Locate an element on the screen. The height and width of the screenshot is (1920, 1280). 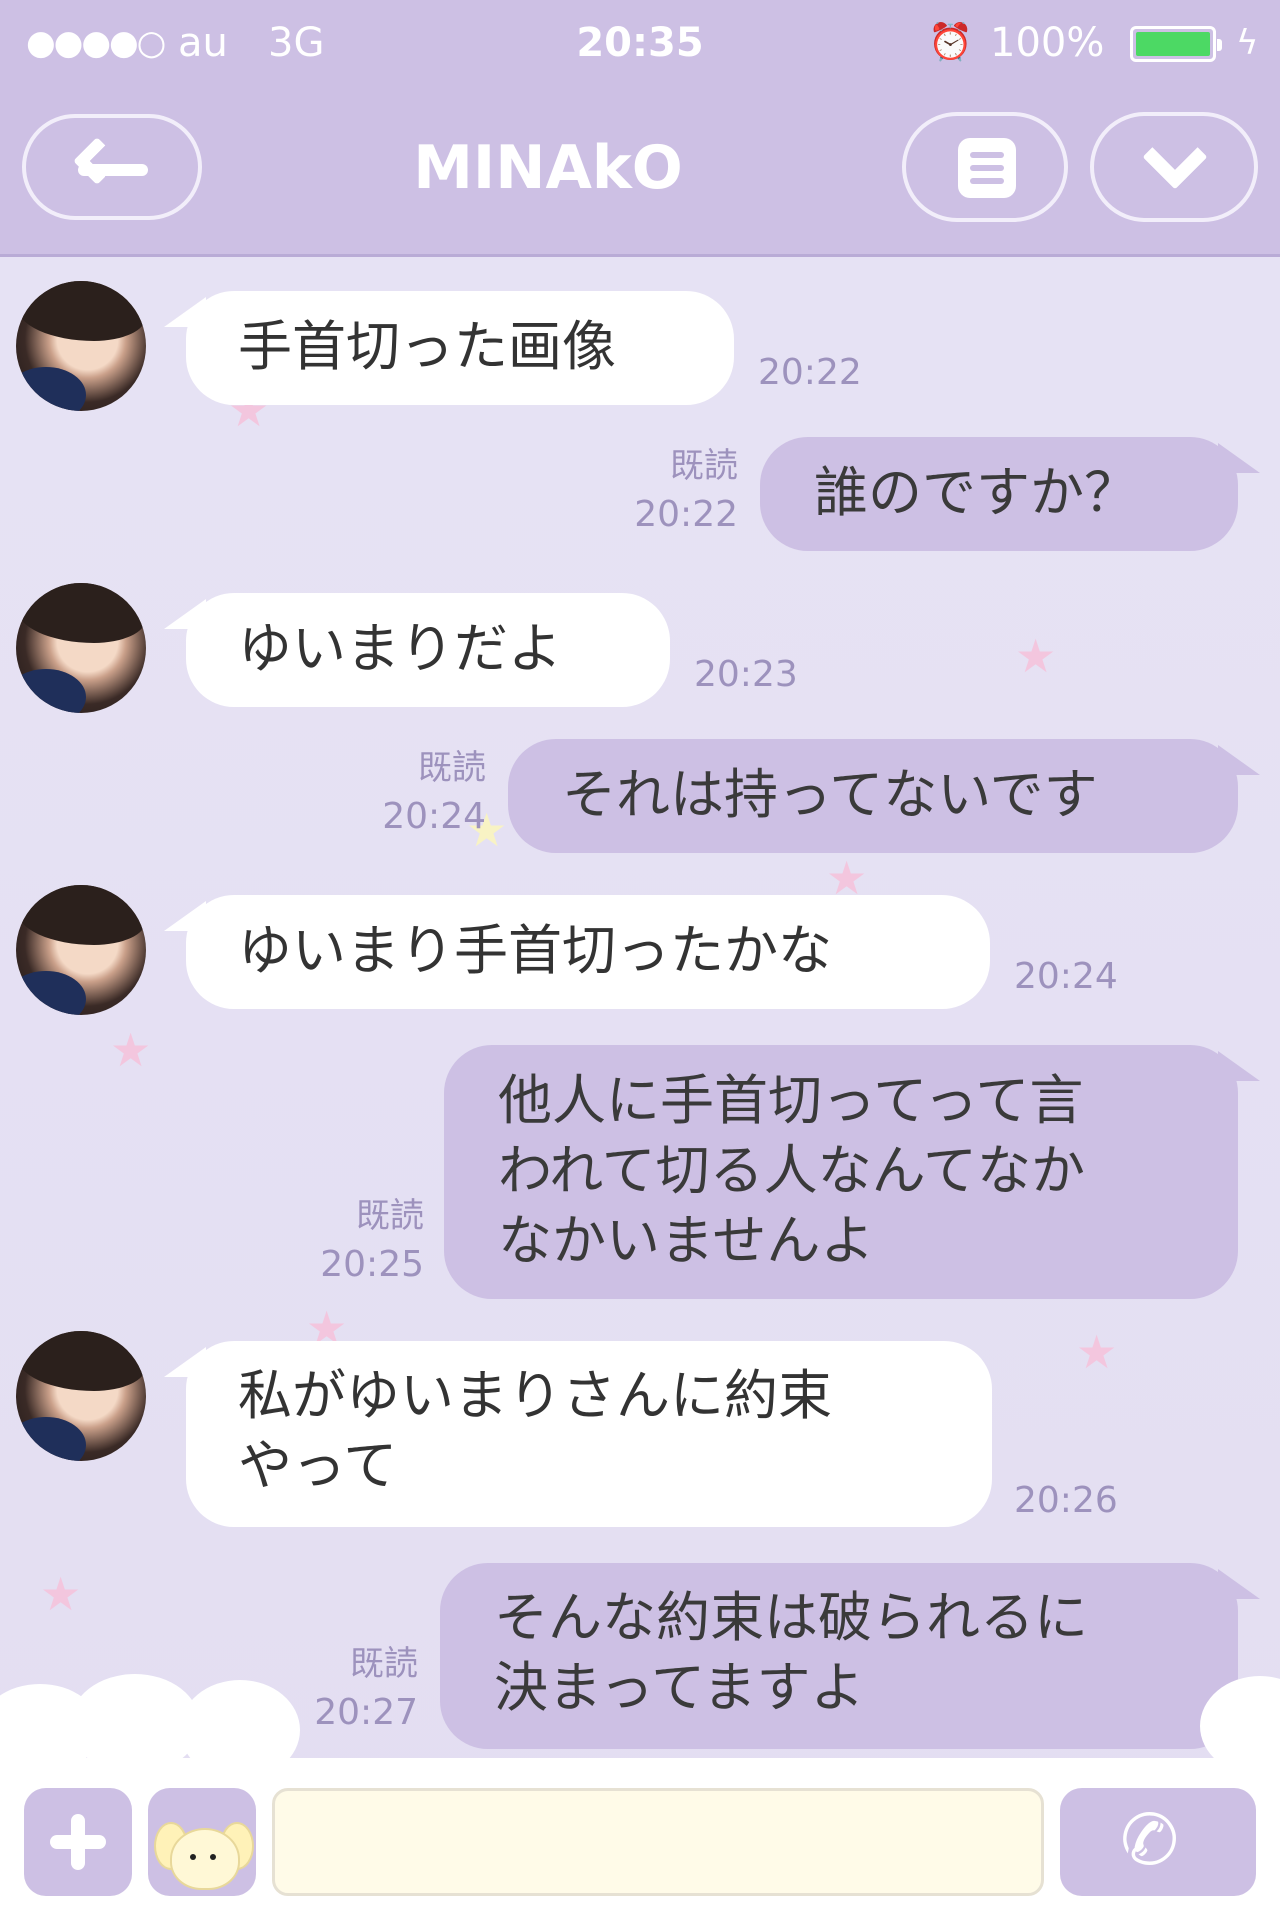
message-bubble-incoming: 手首切った画像 is located at coordinates (449, 348).